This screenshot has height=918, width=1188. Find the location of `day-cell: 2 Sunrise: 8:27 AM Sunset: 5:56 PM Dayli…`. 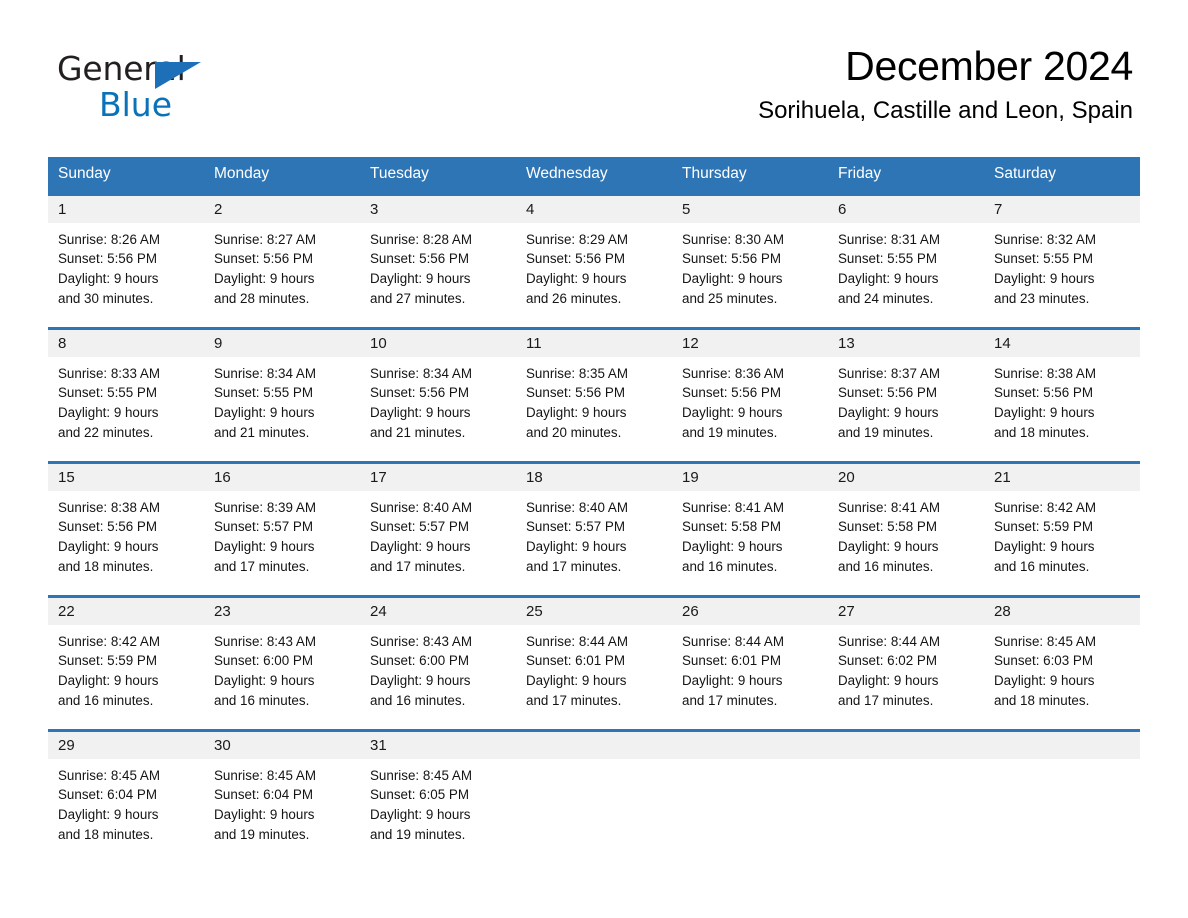

day-cell: 2 Sunrise: 8:27 AM Sunset: 5:56 PM Dayli… is located at coordinates (282, 259).